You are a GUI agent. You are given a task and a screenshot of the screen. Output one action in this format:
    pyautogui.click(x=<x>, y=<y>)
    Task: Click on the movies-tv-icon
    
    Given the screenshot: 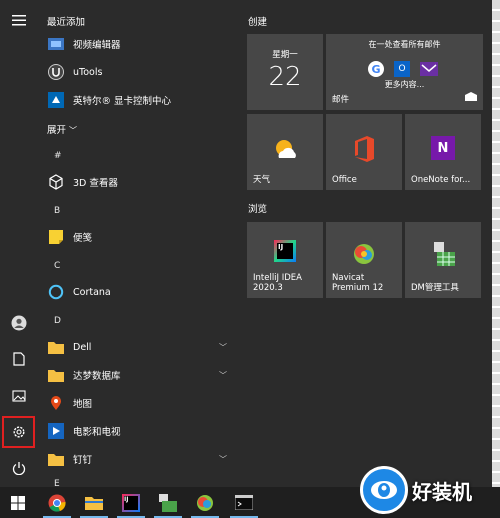 What is the action you would take?
    pyautogui.click(x=56, y=431)
    